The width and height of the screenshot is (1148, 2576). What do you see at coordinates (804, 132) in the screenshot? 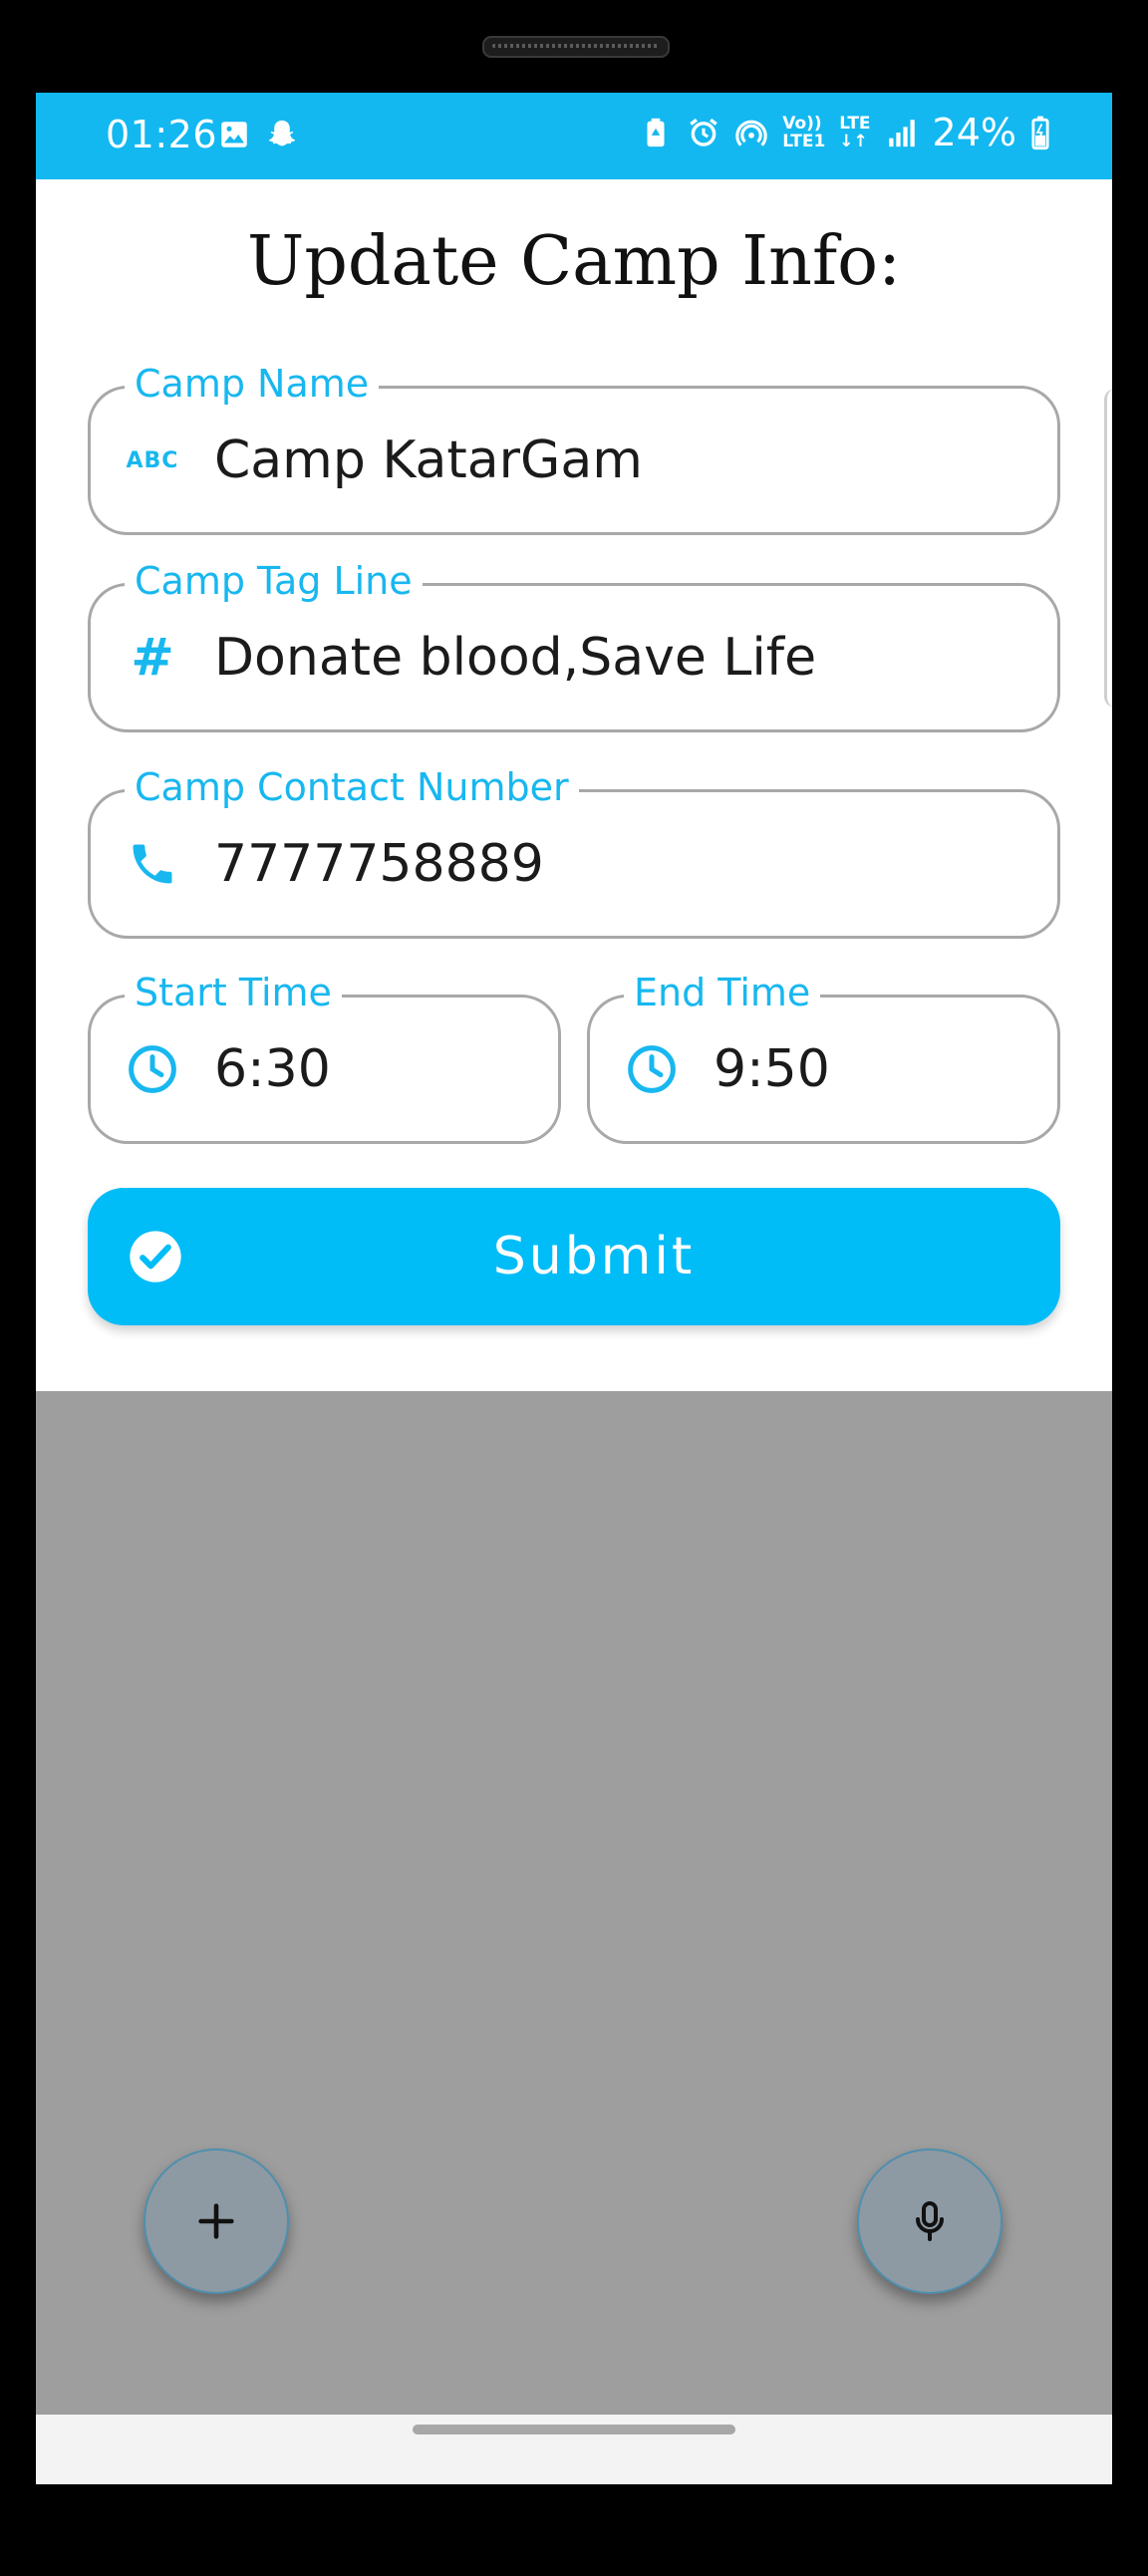
I see `volte-indicator: Vo)) LTE1` at bounding box center [804, 132].